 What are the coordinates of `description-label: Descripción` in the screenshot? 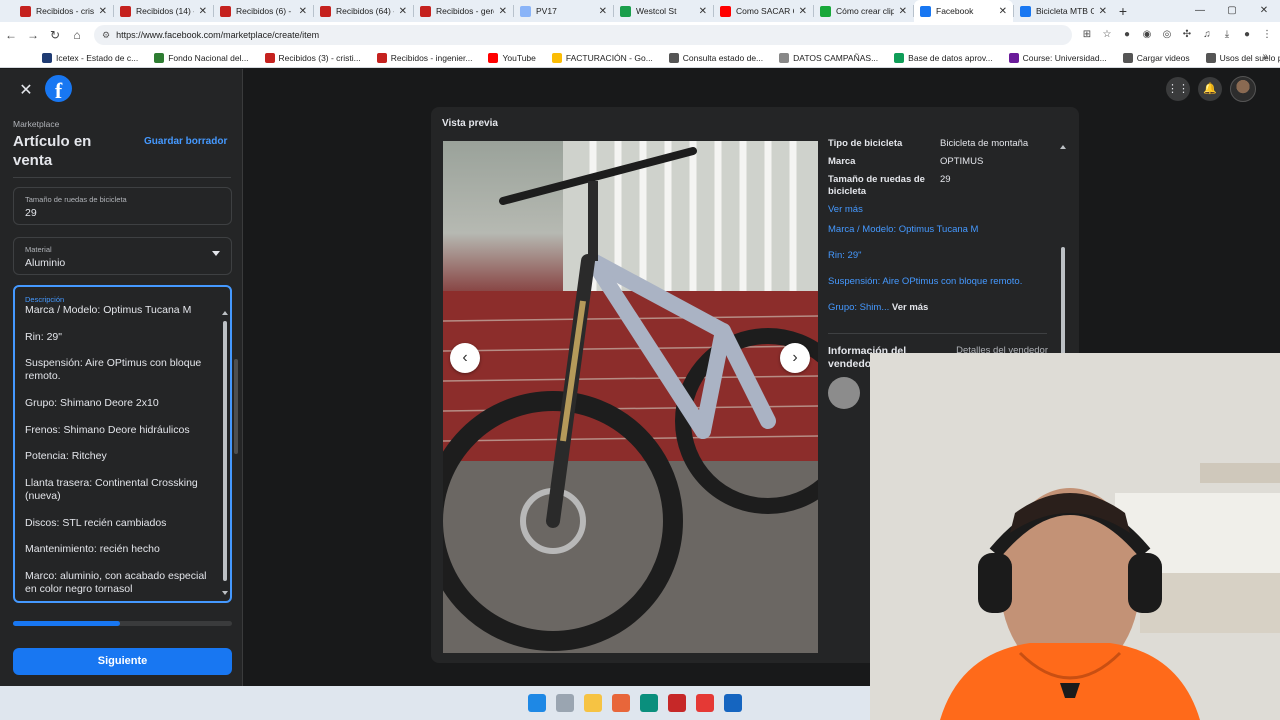 It's located at (45, 299).